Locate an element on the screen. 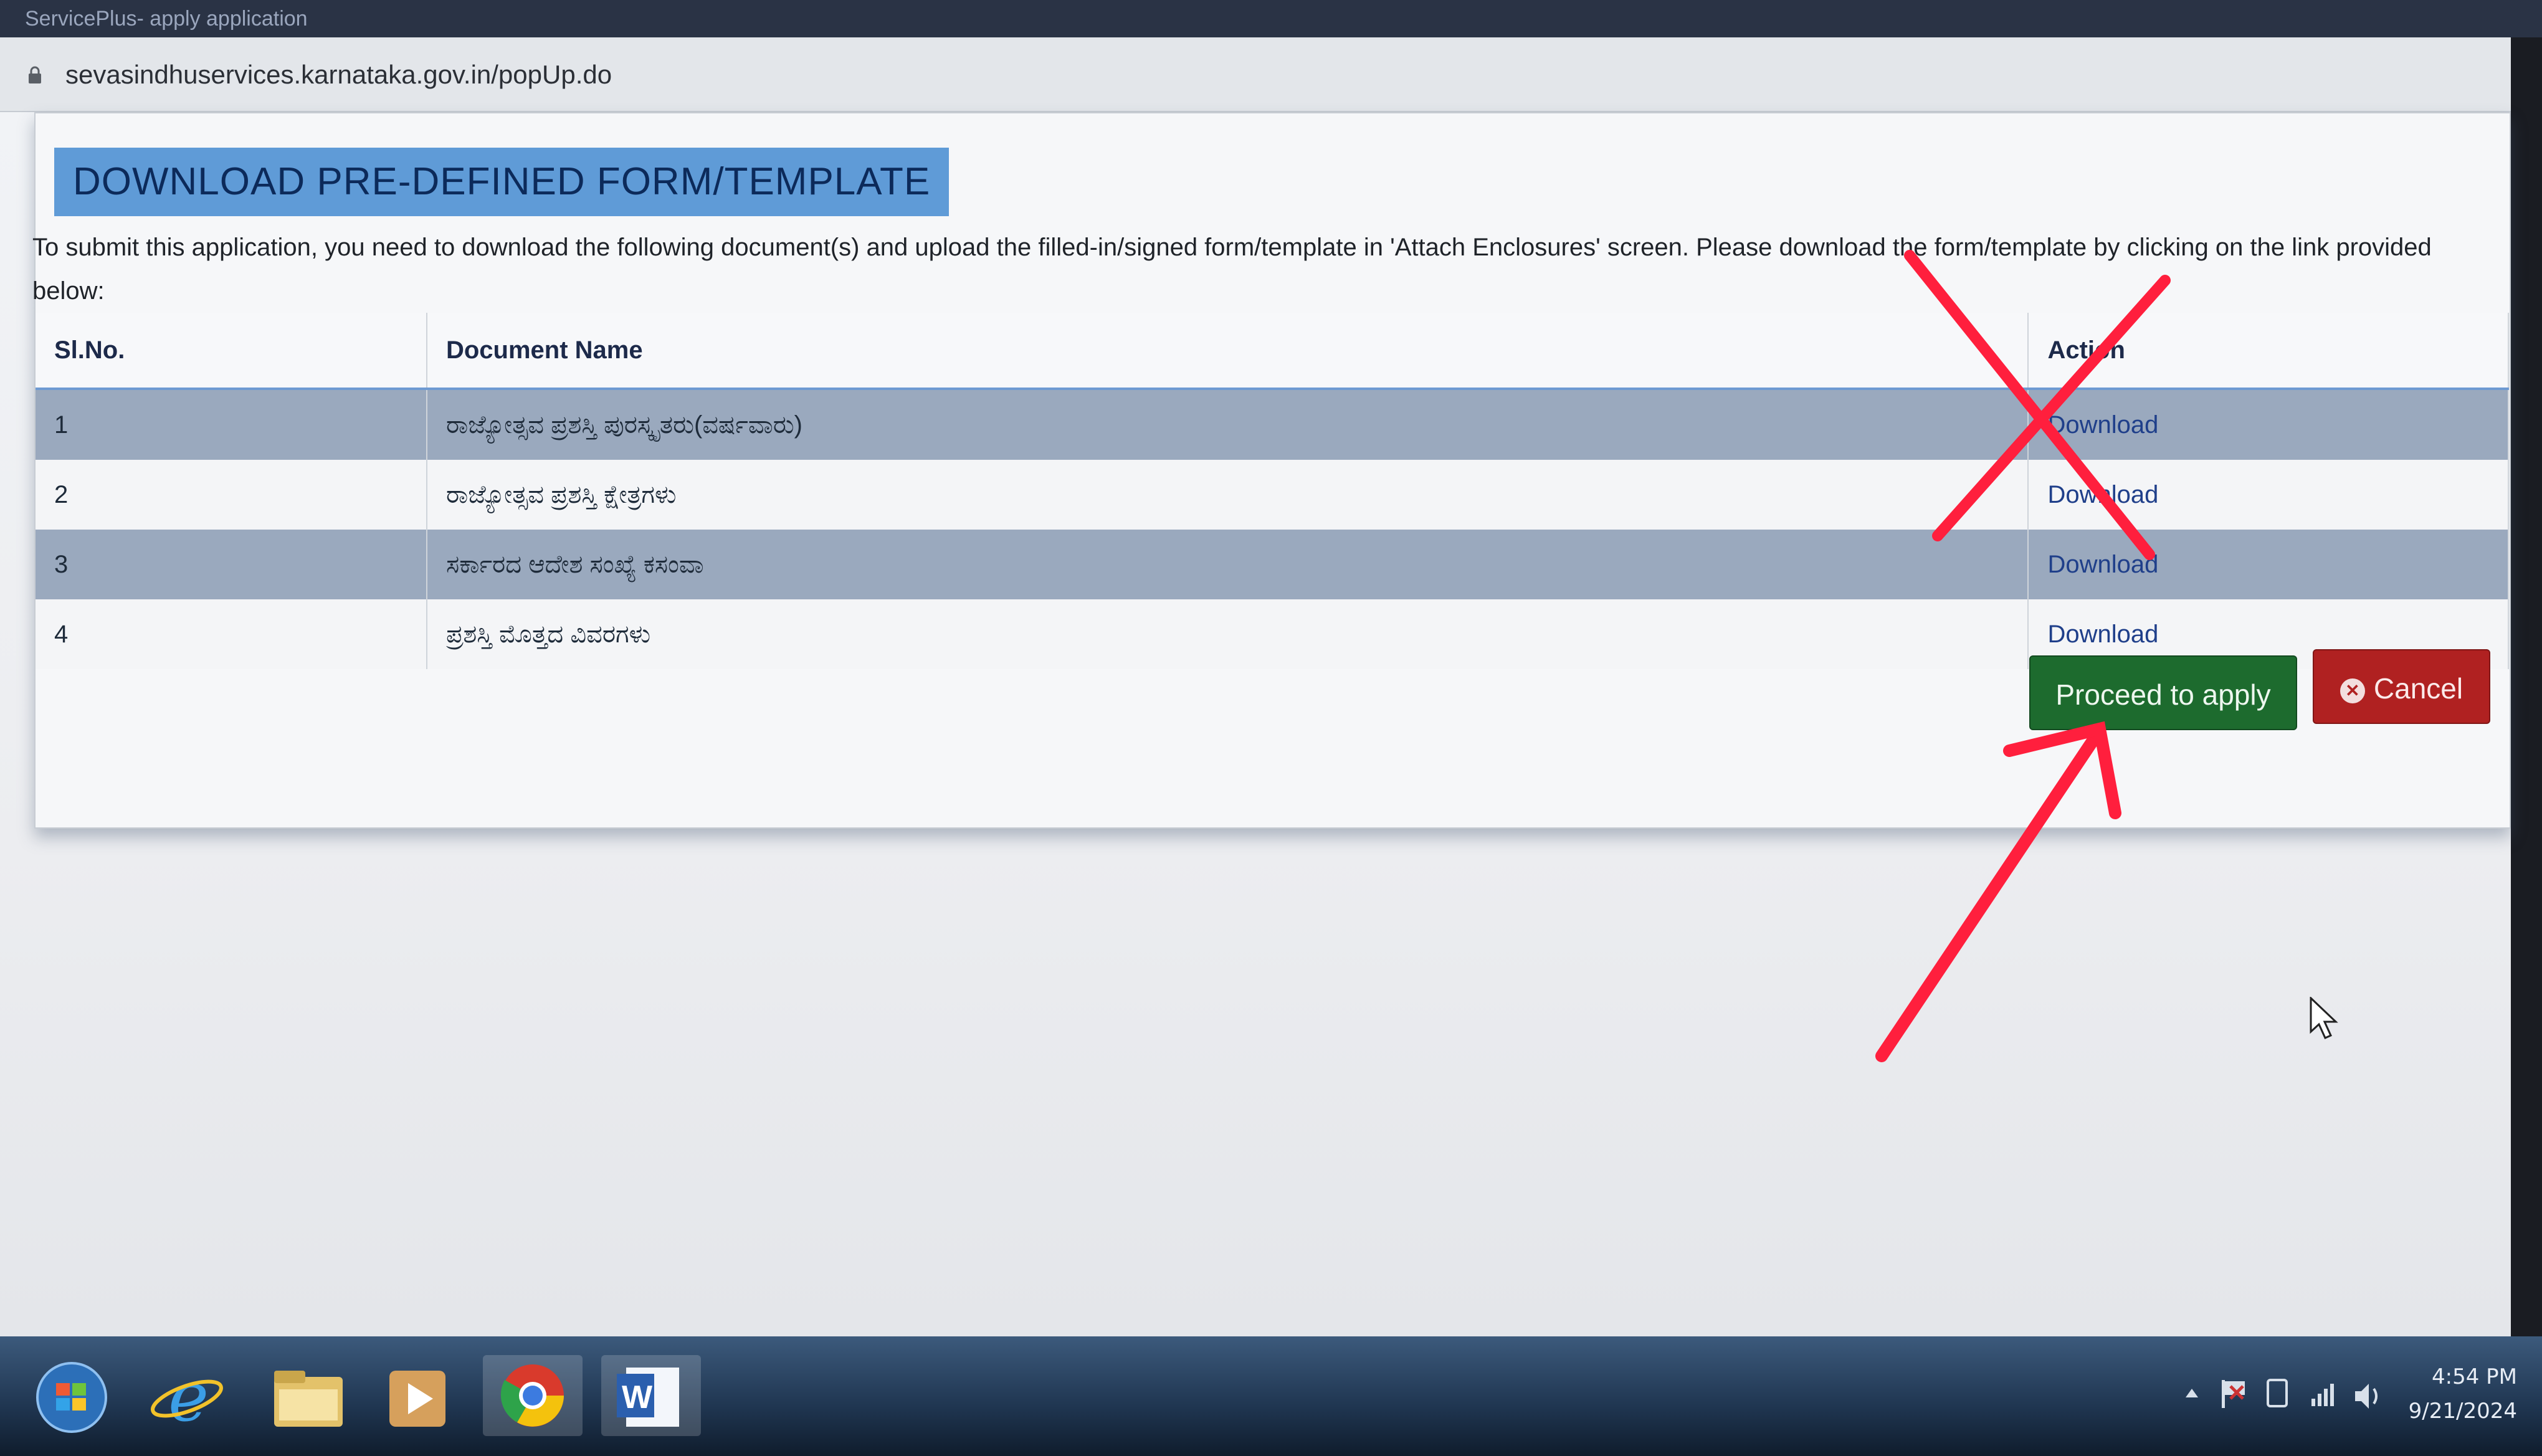 This screenshot has height=1456, width=2542. row-sl-no: 1 is located at coordinates (231, 424).